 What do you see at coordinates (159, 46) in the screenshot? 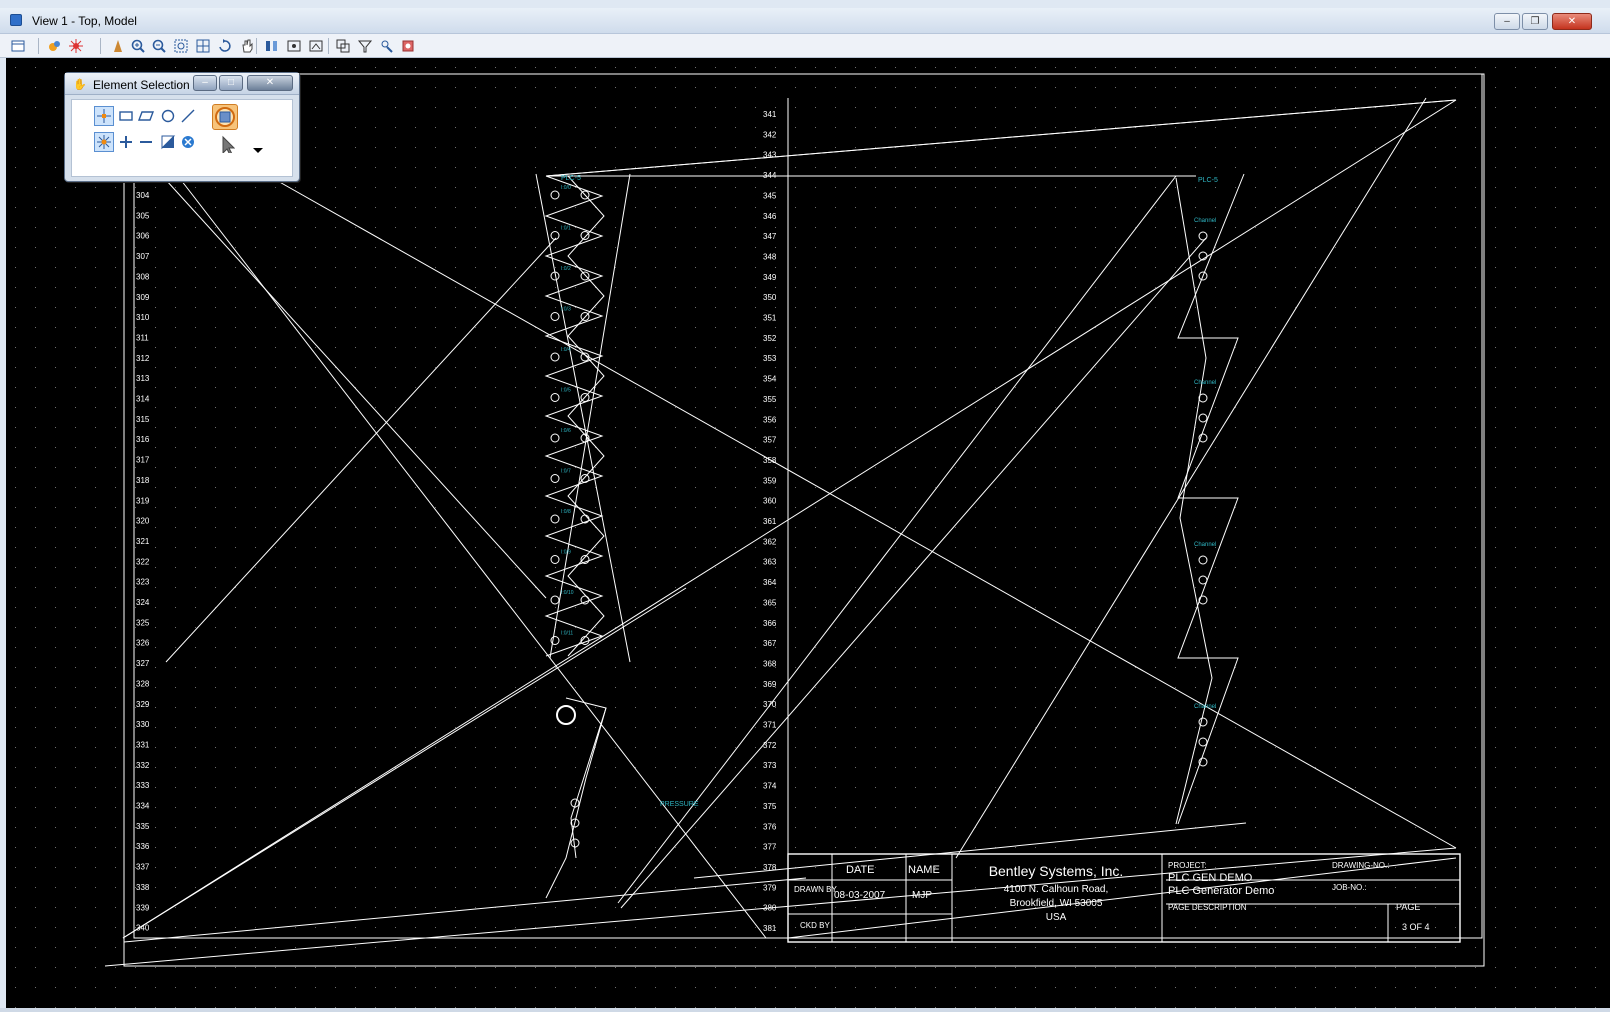
I see `zoom-out-icon` at bounding box center [159, 46].